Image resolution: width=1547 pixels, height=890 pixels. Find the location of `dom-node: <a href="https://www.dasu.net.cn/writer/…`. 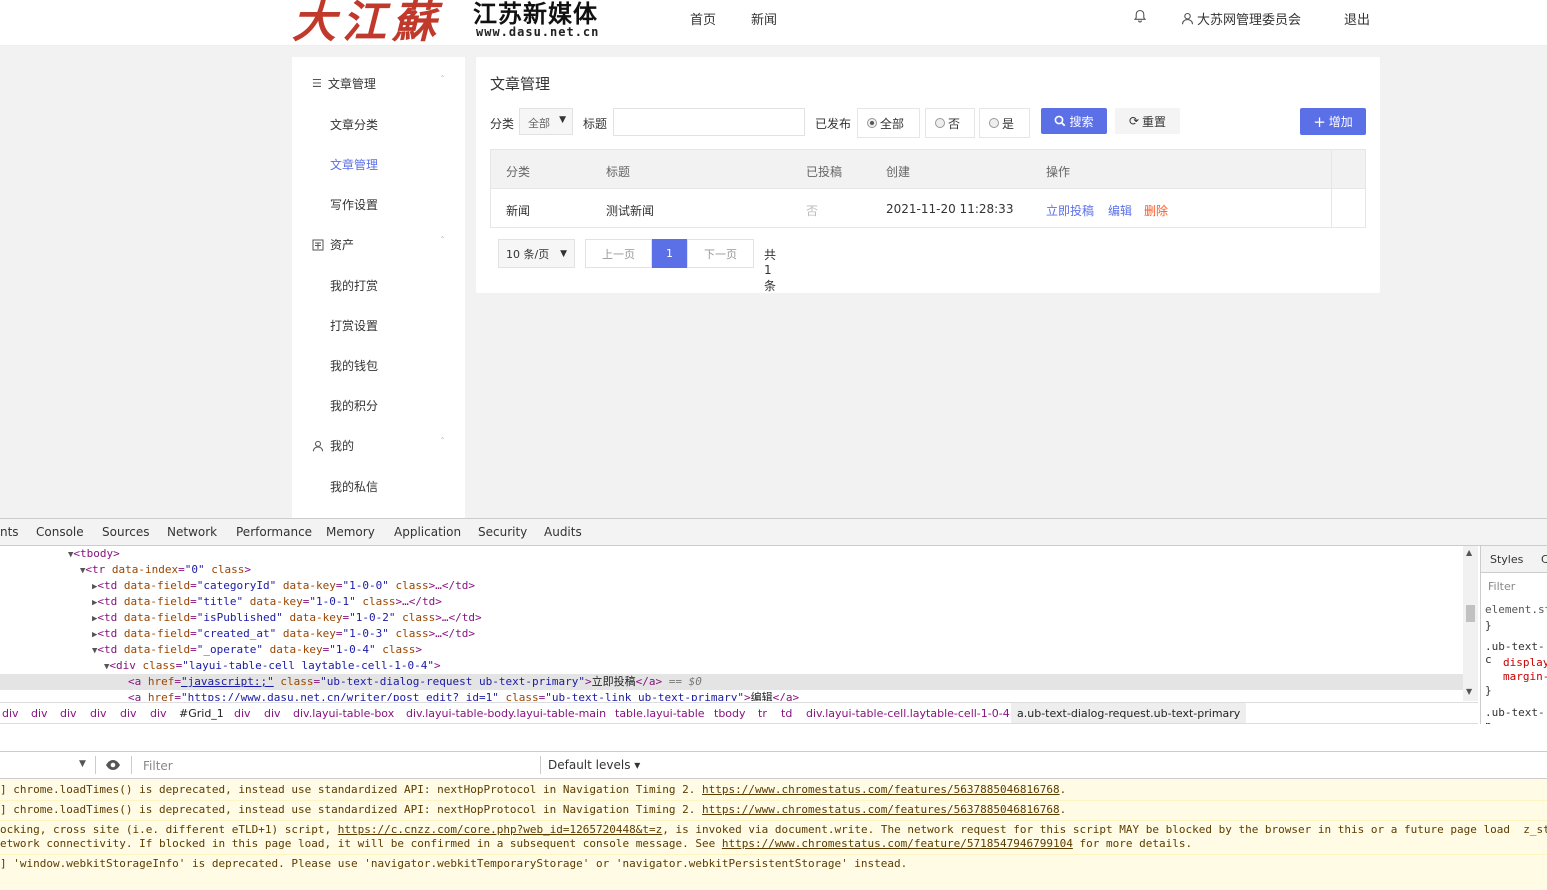

dom-node: <a href="https://www.dasu.net.cn/writer/… is located at coordinates (463, 695).